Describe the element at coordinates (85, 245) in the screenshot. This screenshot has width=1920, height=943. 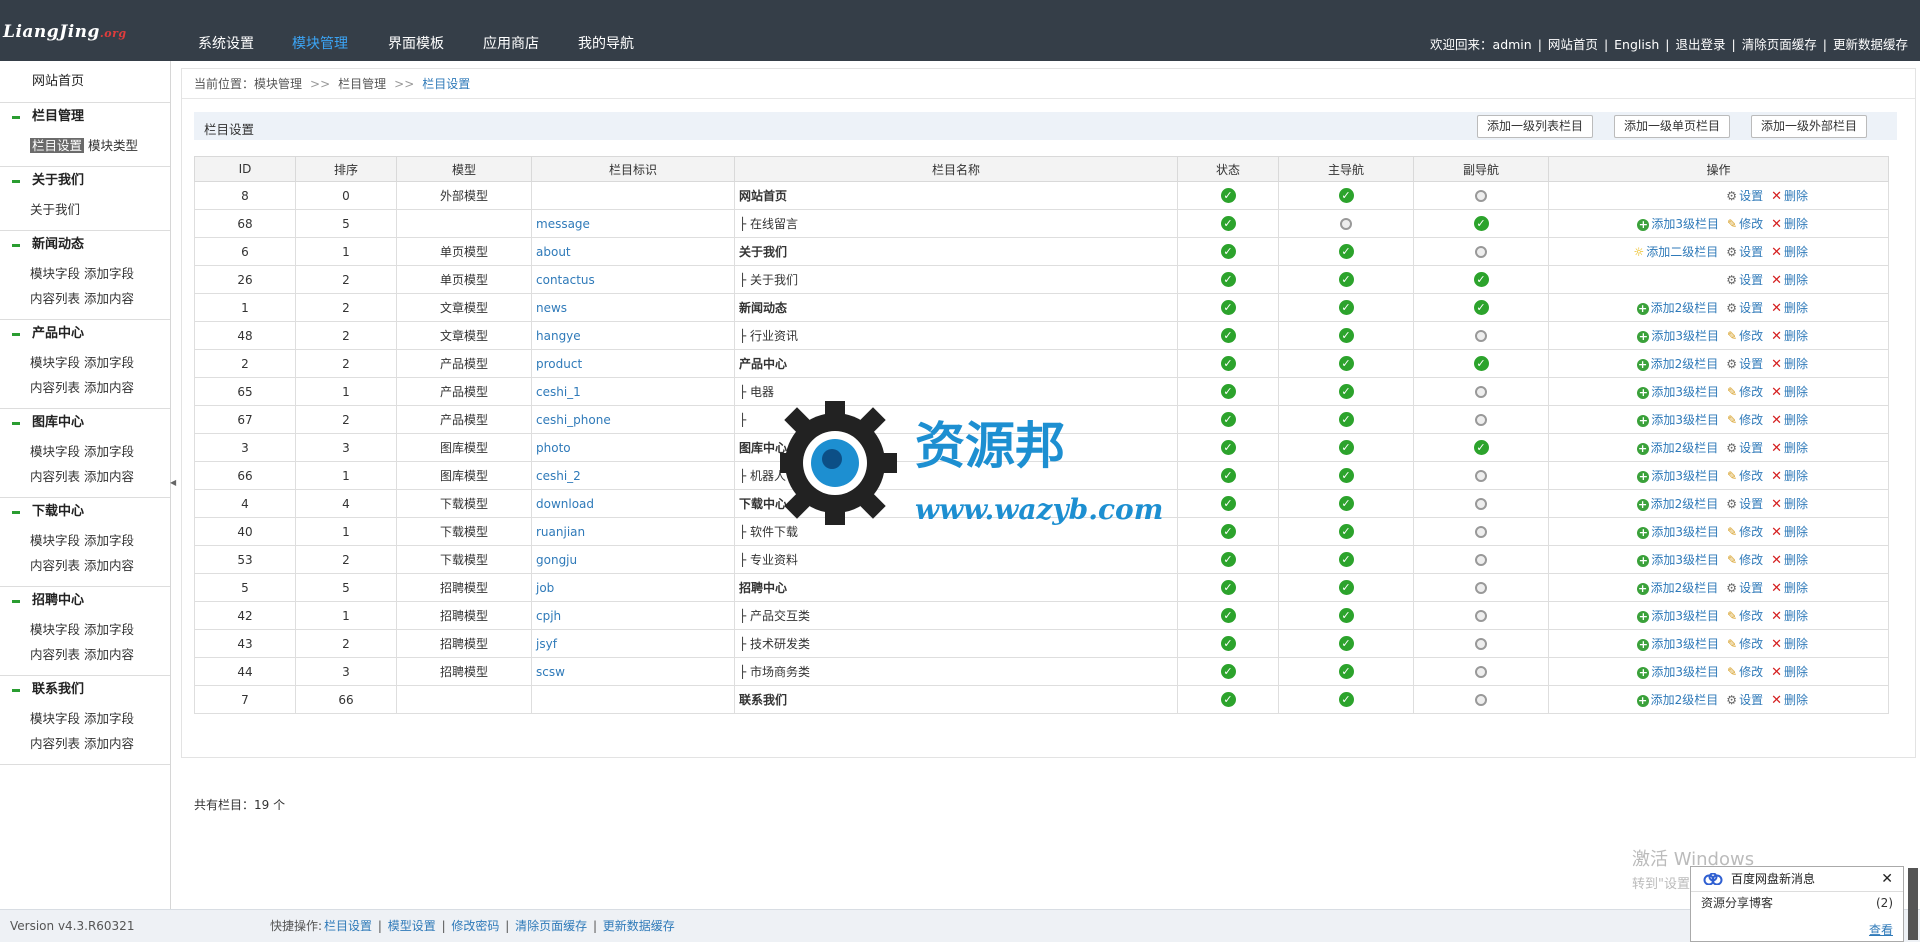
I see `sidebar-group-2: 新闻动态` at that location.